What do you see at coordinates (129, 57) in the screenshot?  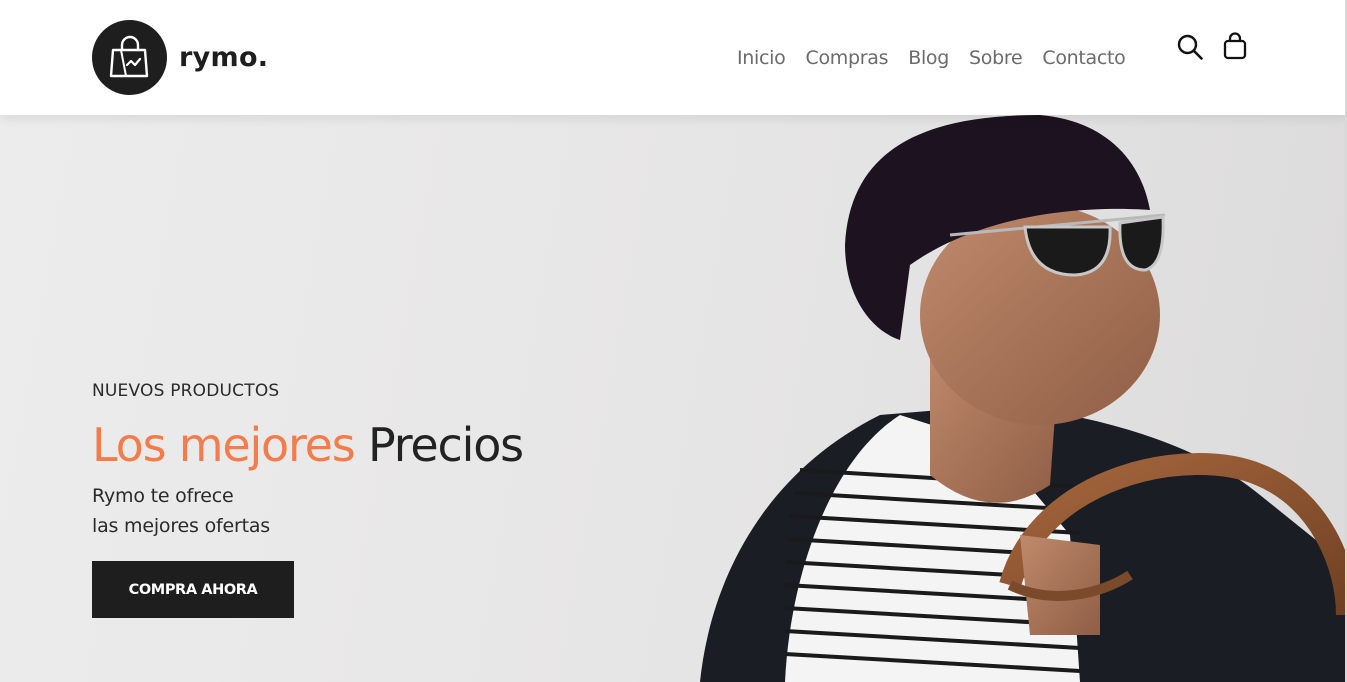 I see `shopping-bag-chart-icon` at bounding box center [129, 57].